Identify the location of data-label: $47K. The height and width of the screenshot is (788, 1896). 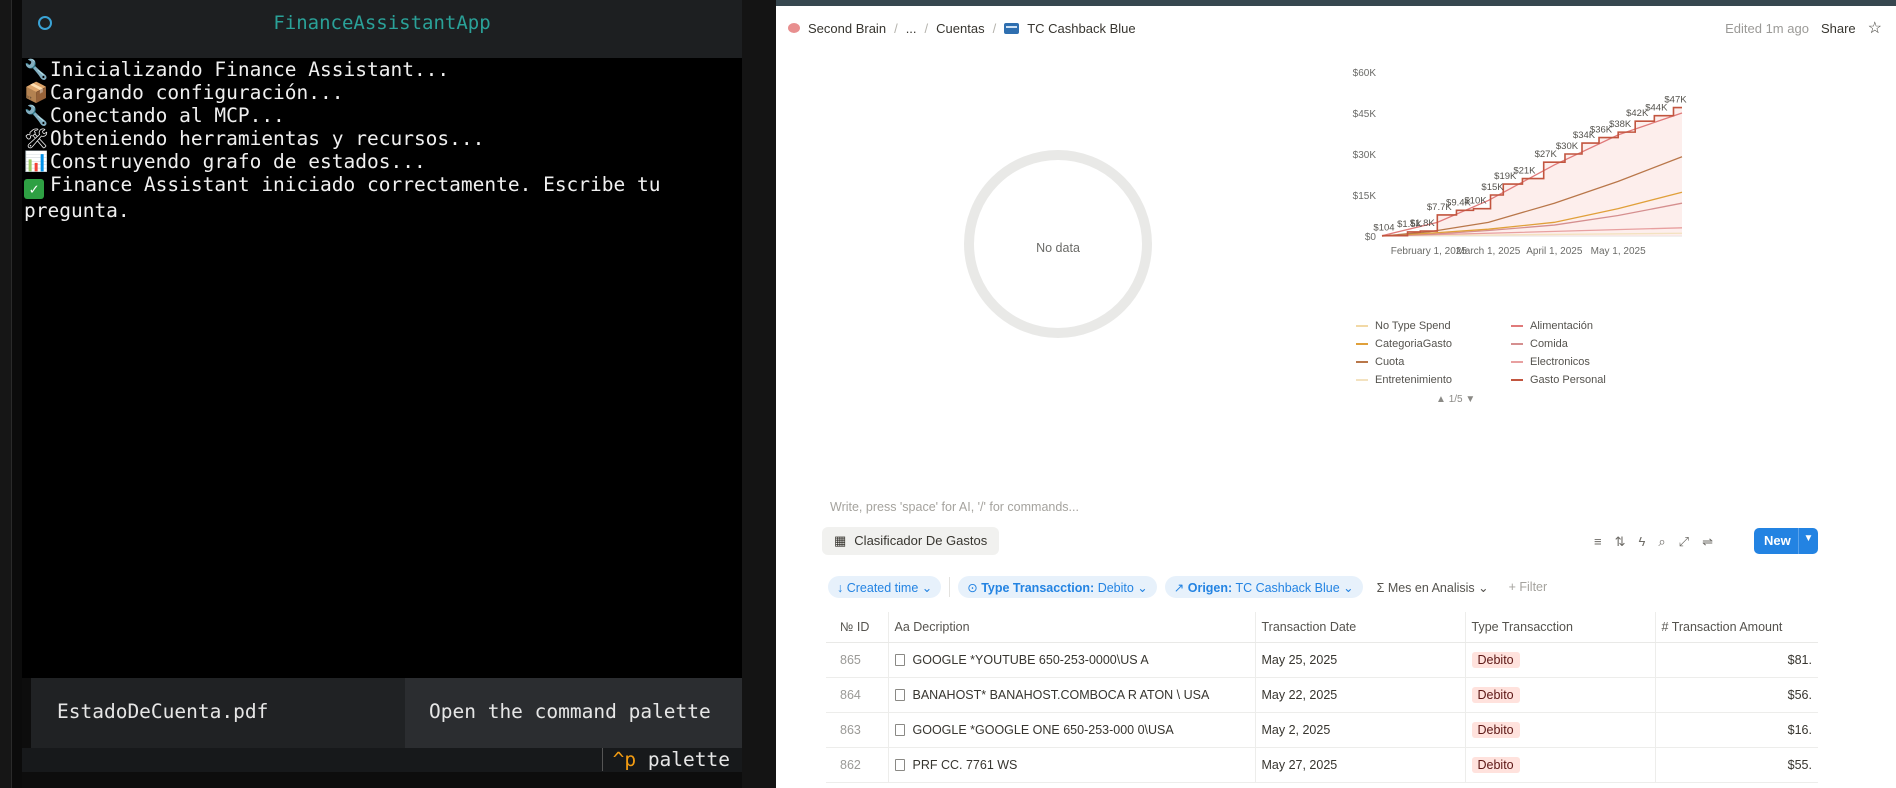
(1675, 100).